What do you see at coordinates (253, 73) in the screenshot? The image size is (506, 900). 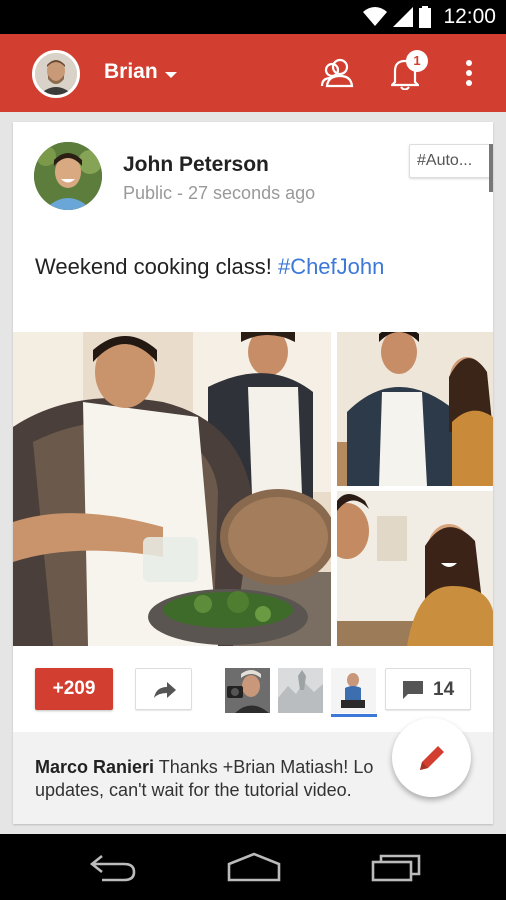 I see `app-bar: Brian 1` at bounding box center [253, 73].